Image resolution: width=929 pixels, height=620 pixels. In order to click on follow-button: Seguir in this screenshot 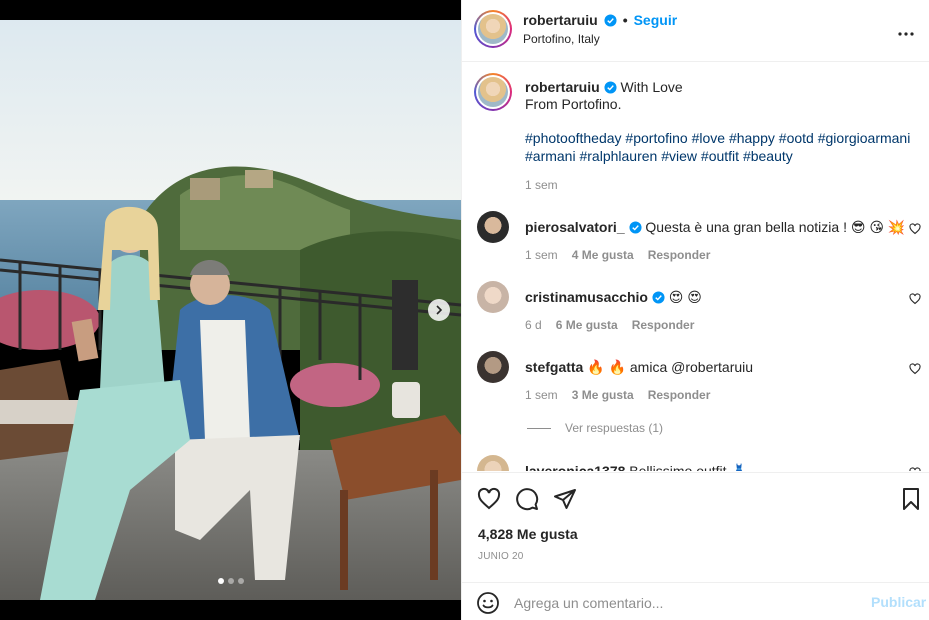, I will do `click(656, 20)`.